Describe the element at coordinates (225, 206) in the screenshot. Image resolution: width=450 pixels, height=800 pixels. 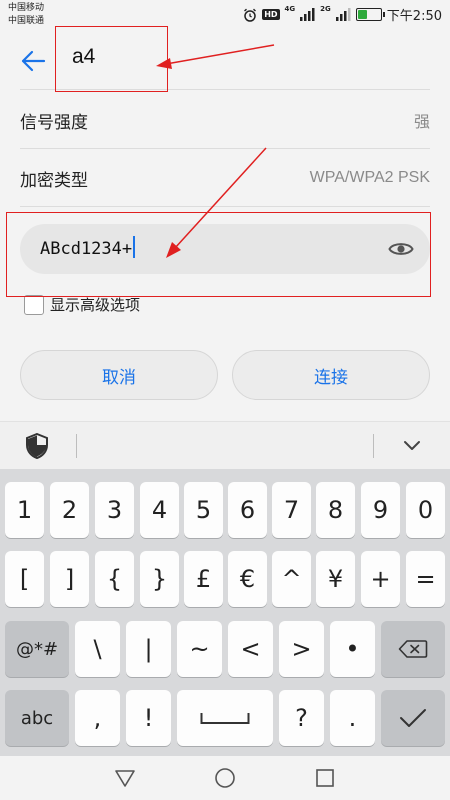
I see `divider` at that location.